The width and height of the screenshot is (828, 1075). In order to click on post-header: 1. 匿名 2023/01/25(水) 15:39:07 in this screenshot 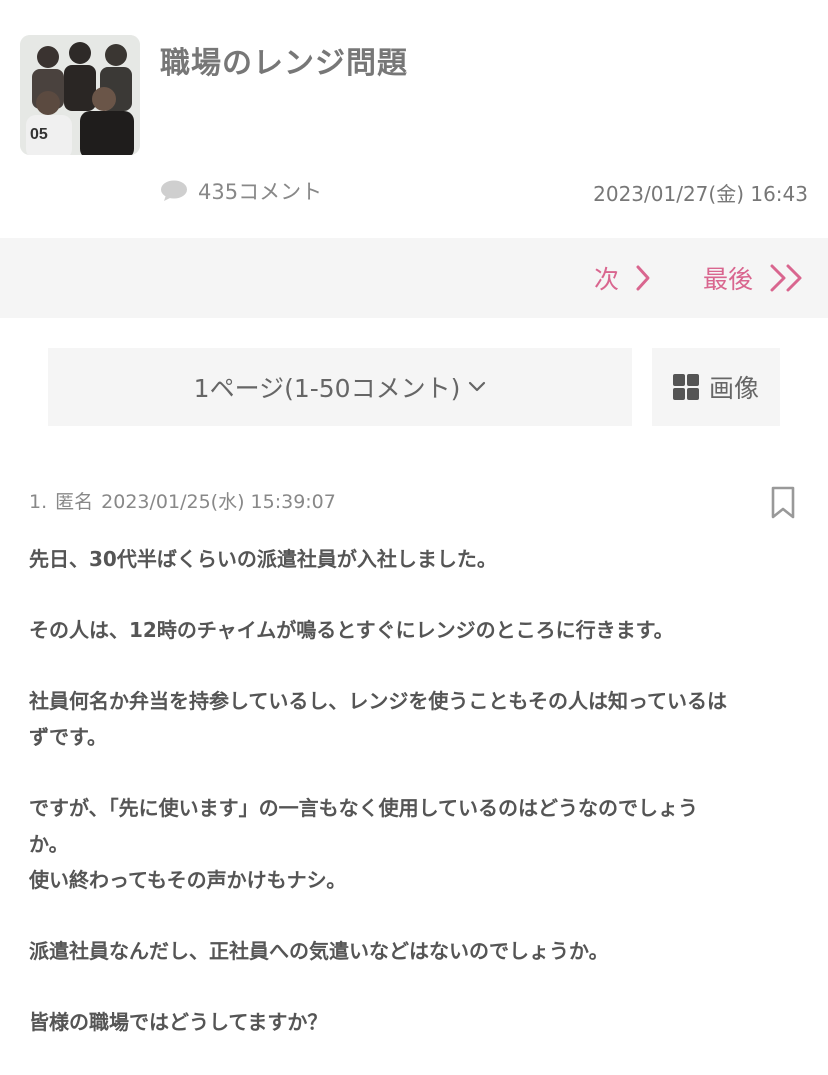, I will do `click(186, 500)`.